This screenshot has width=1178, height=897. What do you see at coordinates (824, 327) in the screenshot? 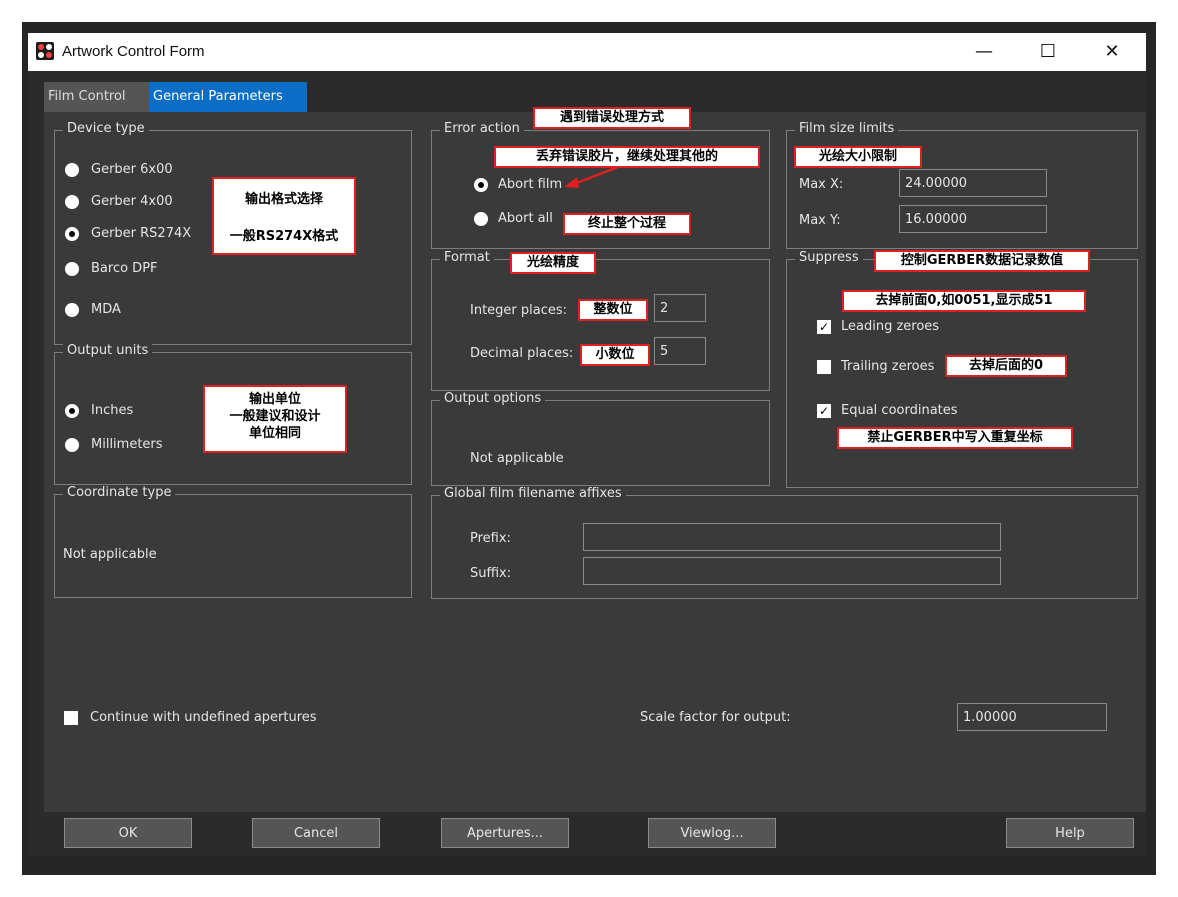
I see `leading-zeroes-checkbox: ✓` at bounding box center [824, 327].